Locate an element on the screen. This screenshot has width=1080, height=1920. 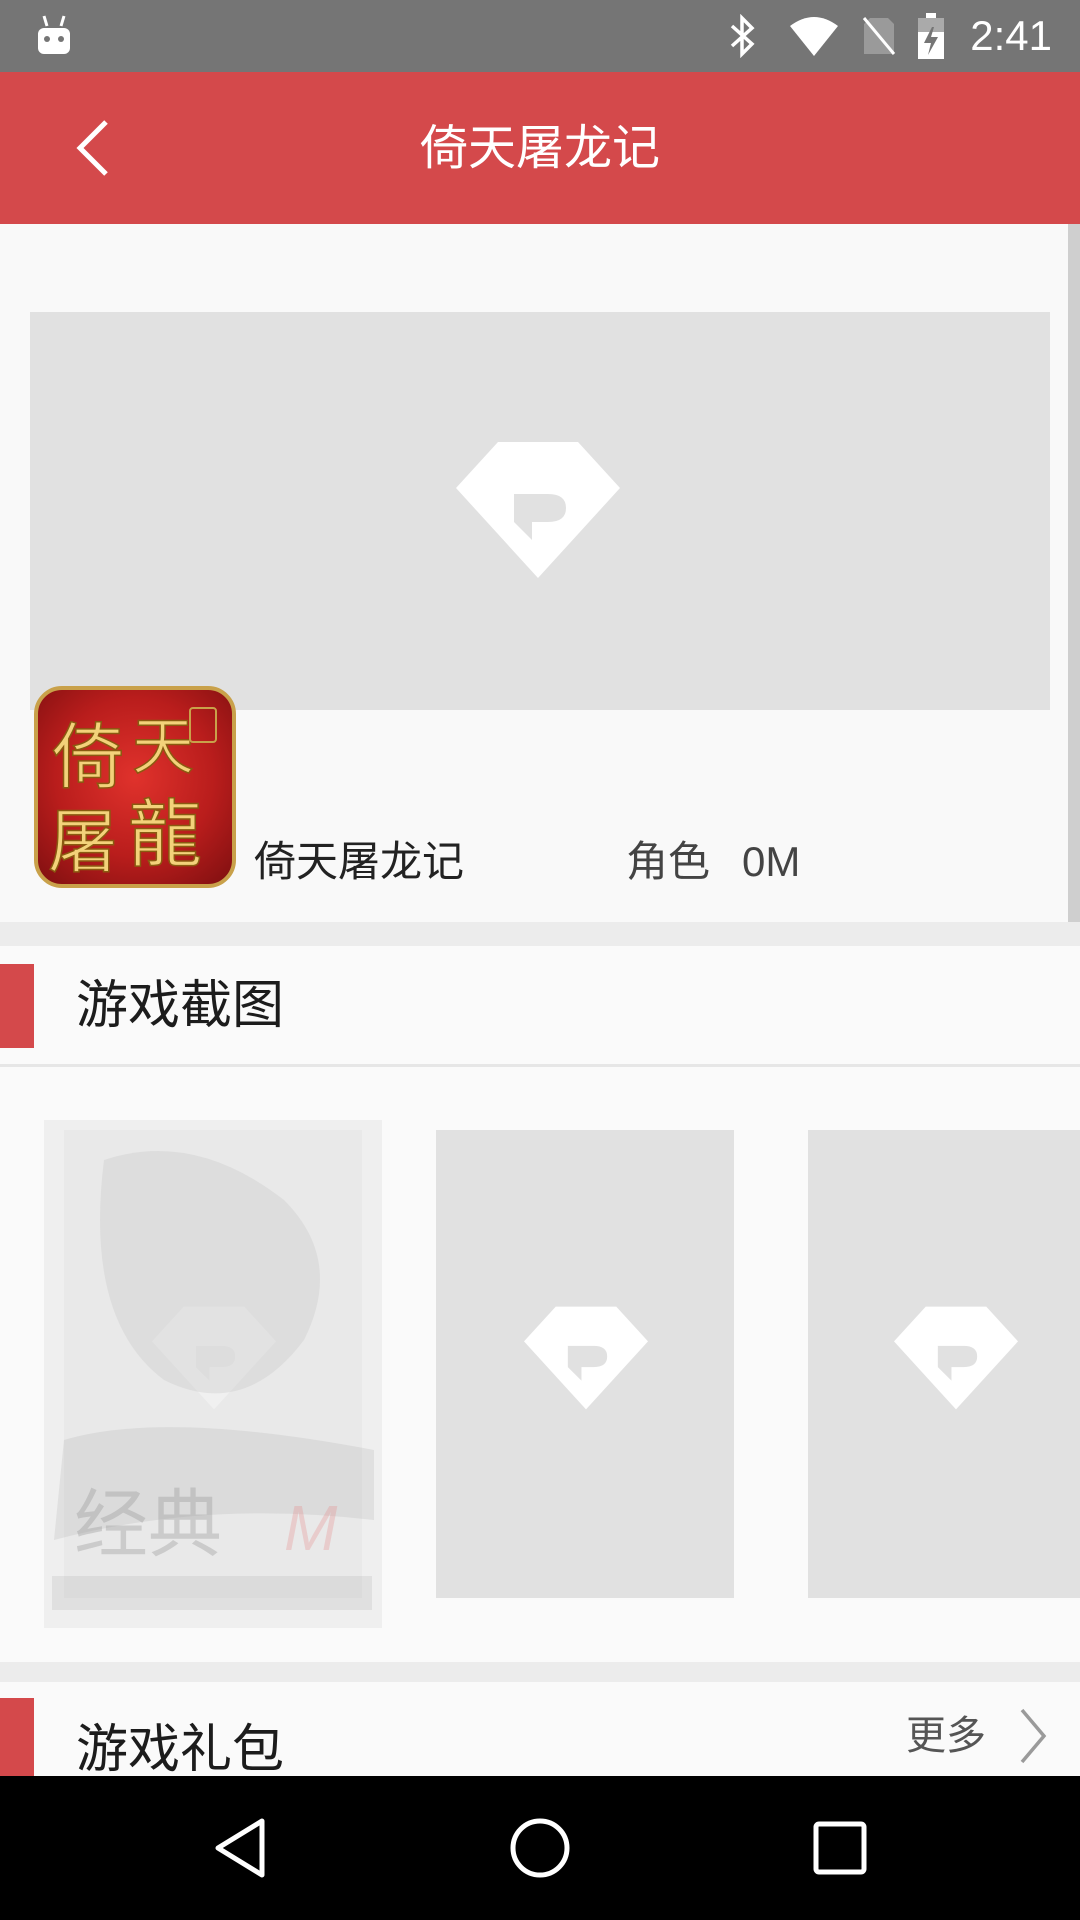
nav-home-button is located at coordinates (540, 1848).